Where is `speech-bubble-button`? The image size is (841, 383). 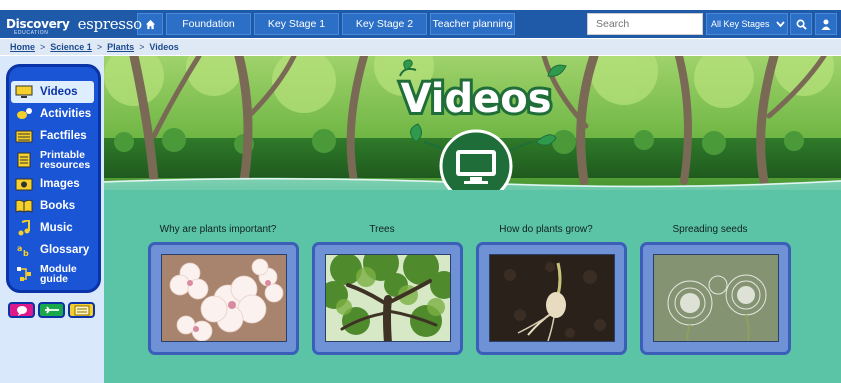
speech-bubble-button is located at coordinates (21, 310).